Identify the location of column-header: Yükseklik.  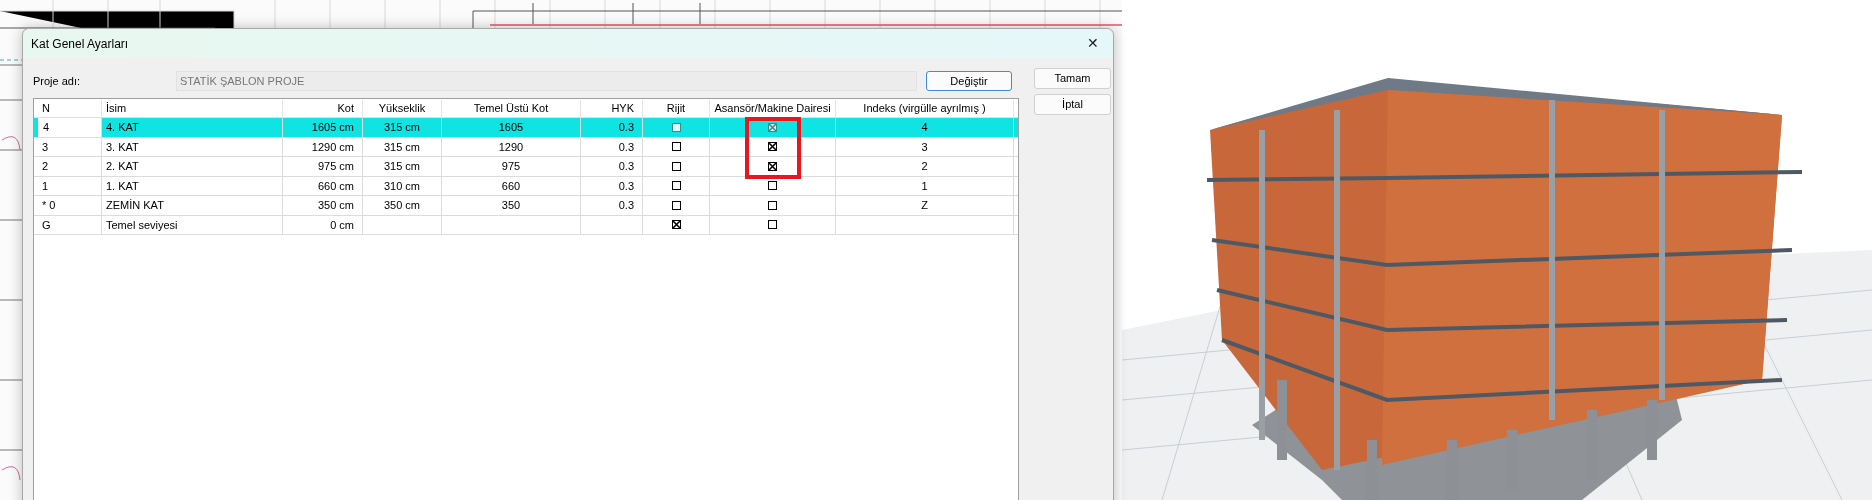
(402, 108).